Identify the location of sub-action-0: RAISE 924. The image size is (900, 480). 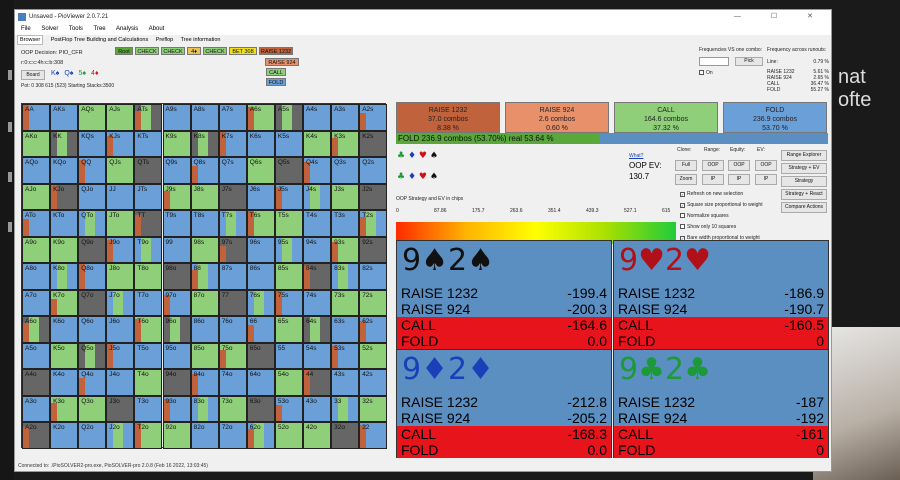
(282, 62).